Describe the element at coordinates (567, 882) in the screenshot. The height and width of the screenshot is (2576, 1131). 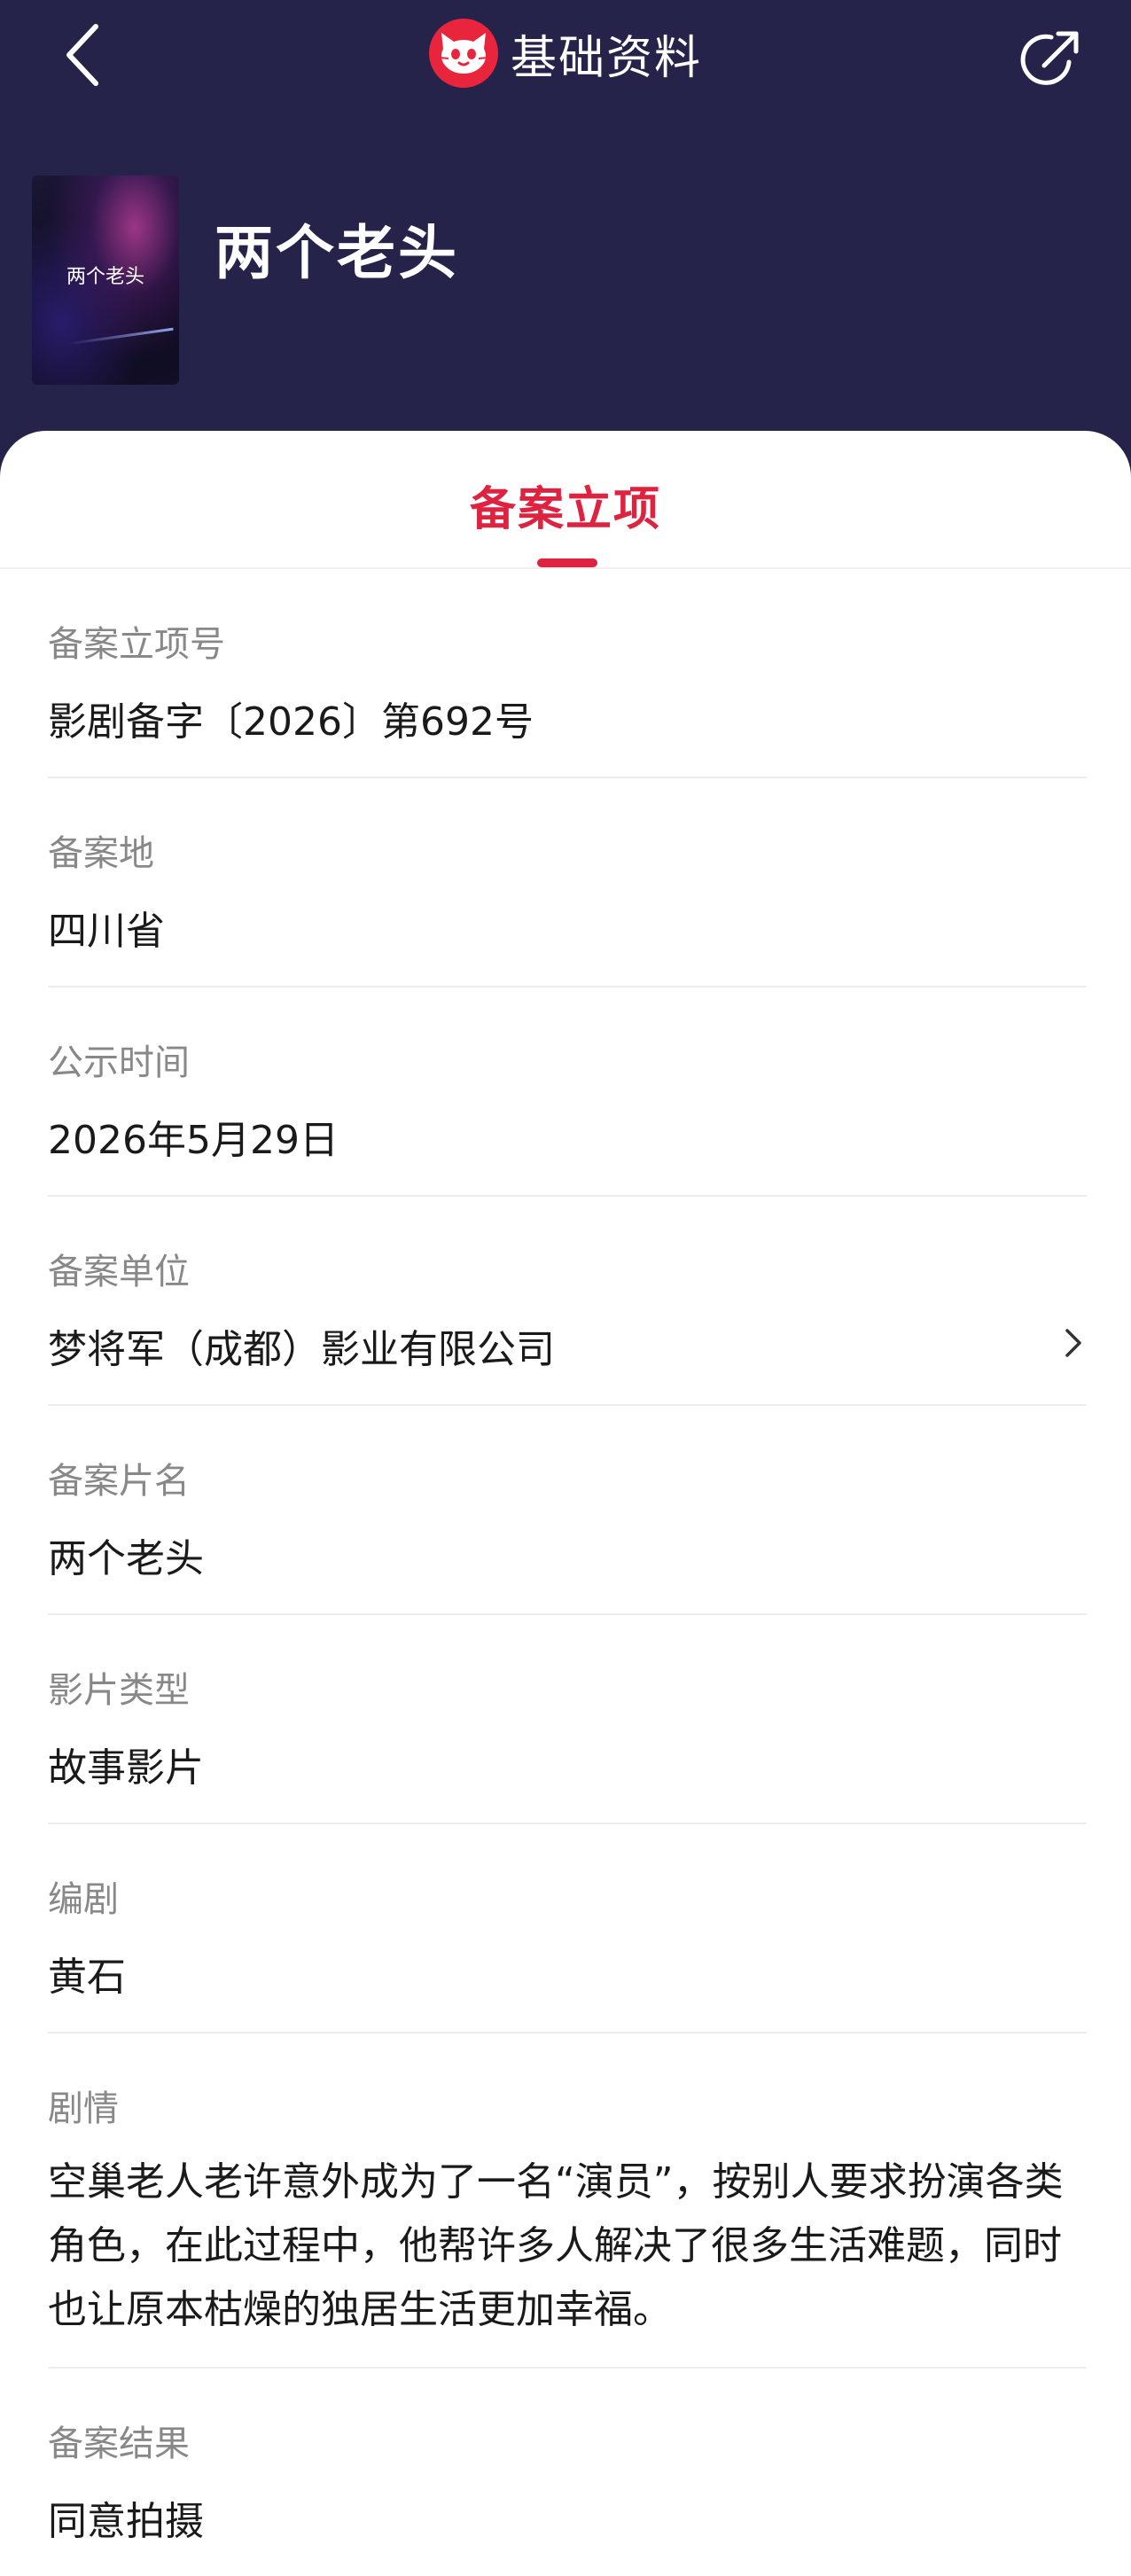
I see `field-filing-location: 备案地 四川省` at that location.